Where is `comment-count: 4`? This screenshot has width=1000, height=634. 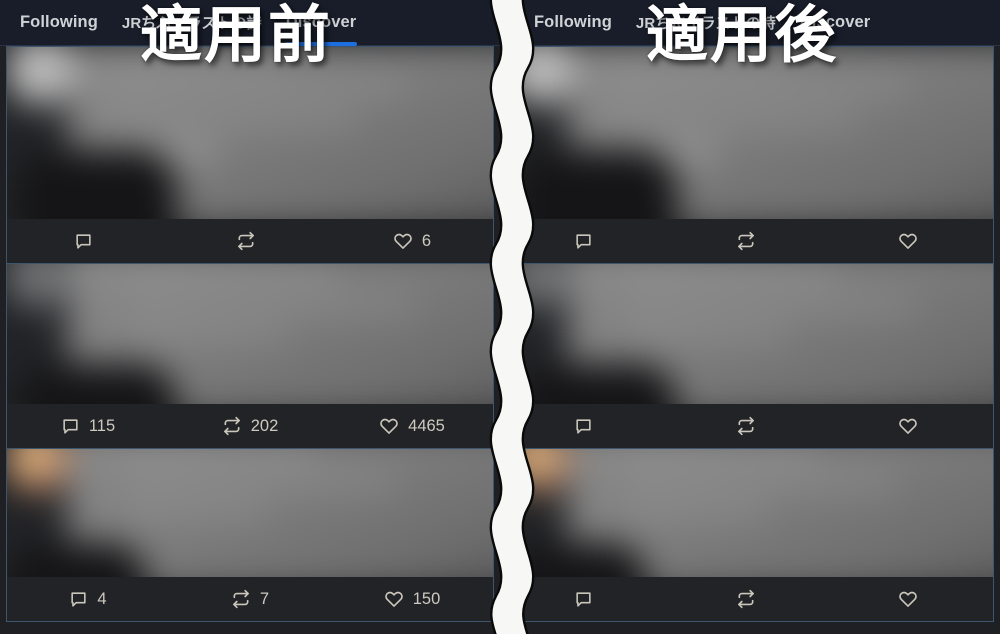 comment-count: 4 is located at coordinates (102, 598).